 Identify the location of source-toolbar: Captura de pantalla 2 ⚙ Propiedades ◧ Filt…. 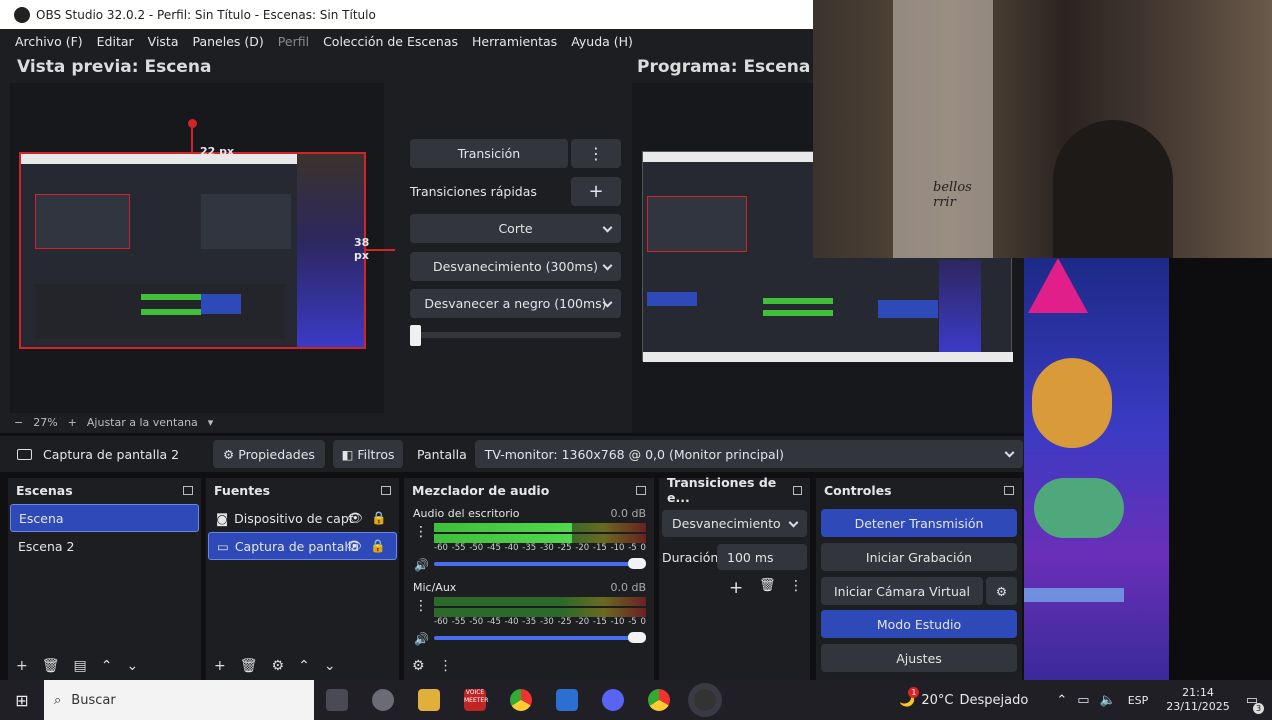
(512, 454).